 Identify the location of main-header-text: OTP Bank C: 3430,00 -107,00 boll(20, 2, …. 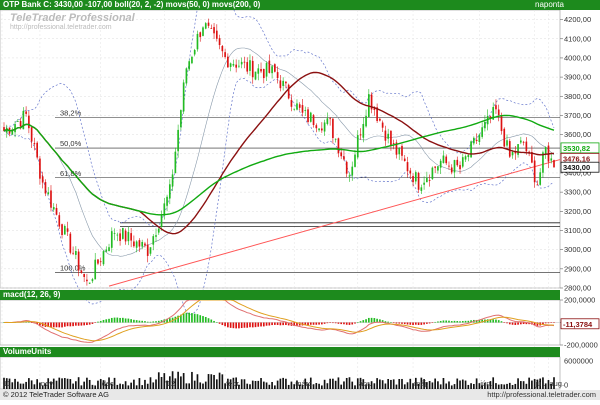
(132, 4).